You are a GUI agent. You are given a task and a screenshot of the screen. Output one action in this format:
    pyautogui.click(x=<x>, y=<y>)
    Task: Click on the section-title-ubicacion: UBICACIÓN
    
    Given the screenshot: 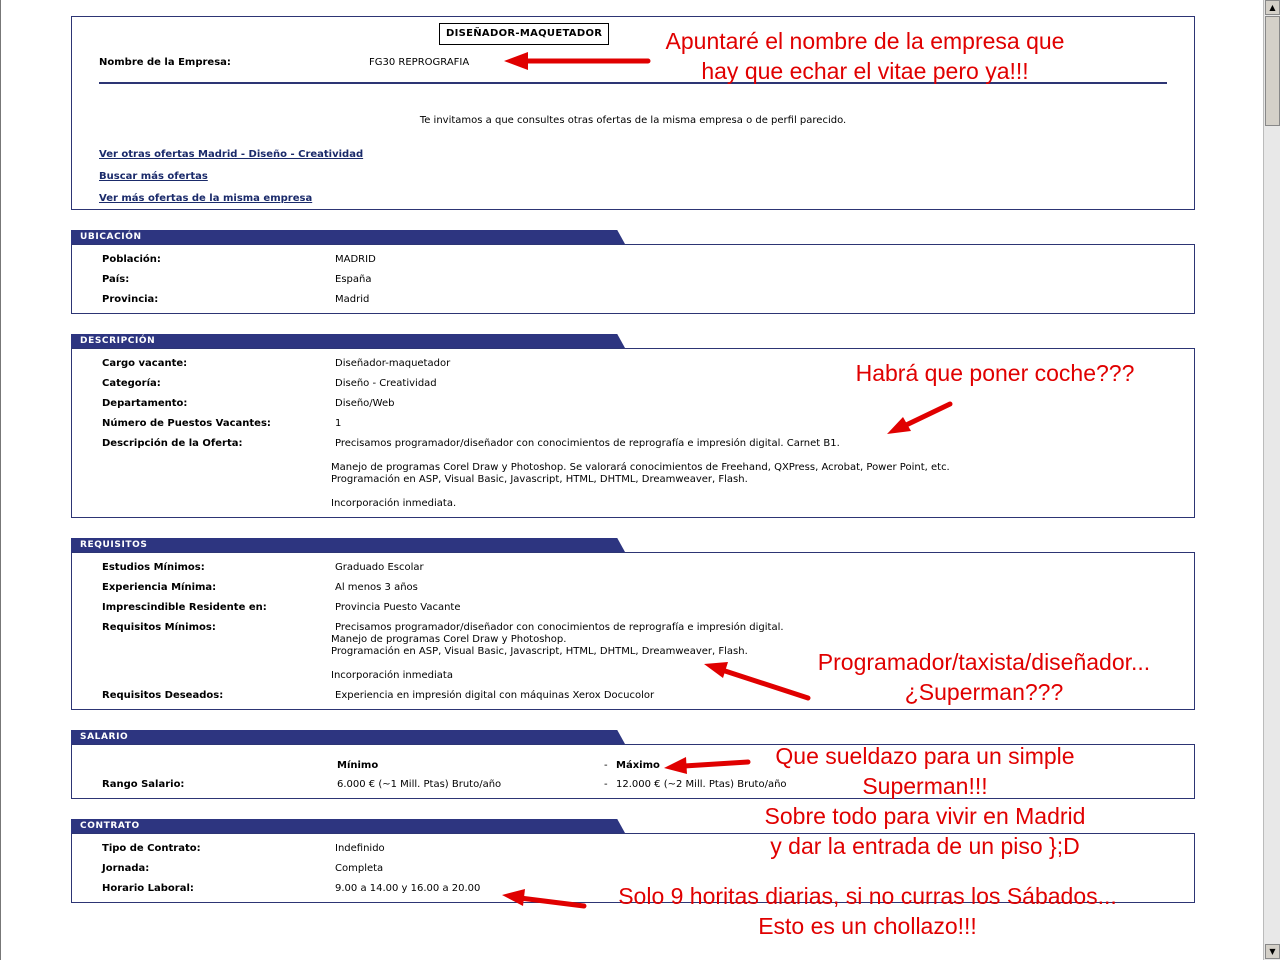 What is the action you would take?
    pyautogui.click(x=348, y=237)
    